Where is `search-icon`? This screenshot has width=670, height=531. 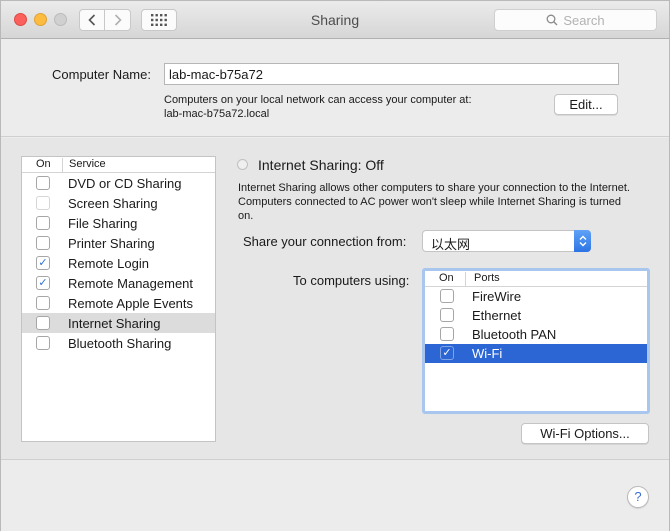
search-icon is located at coordinates (552, 20).